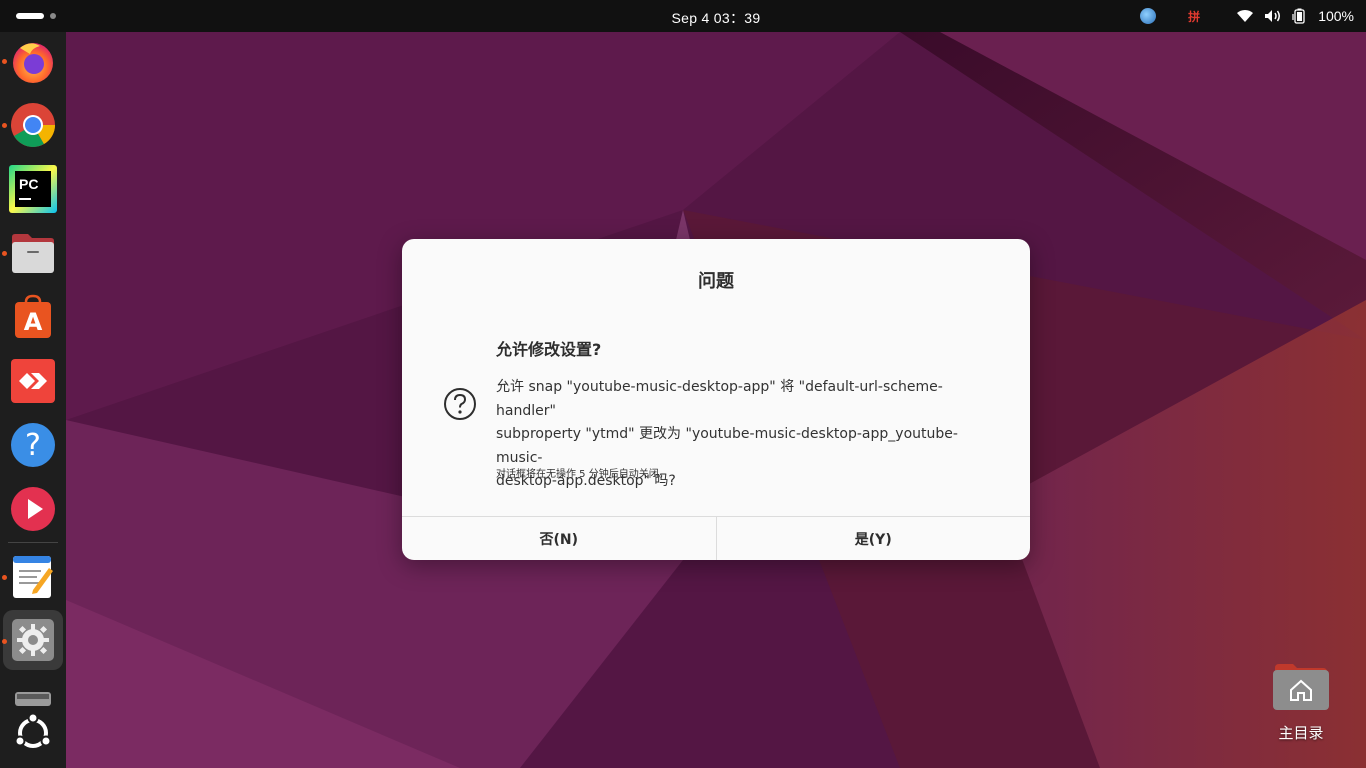  Describe the element at coordinates (1194, 16) in the screenshot. I see `input-method-indicator: 拼` at that location.